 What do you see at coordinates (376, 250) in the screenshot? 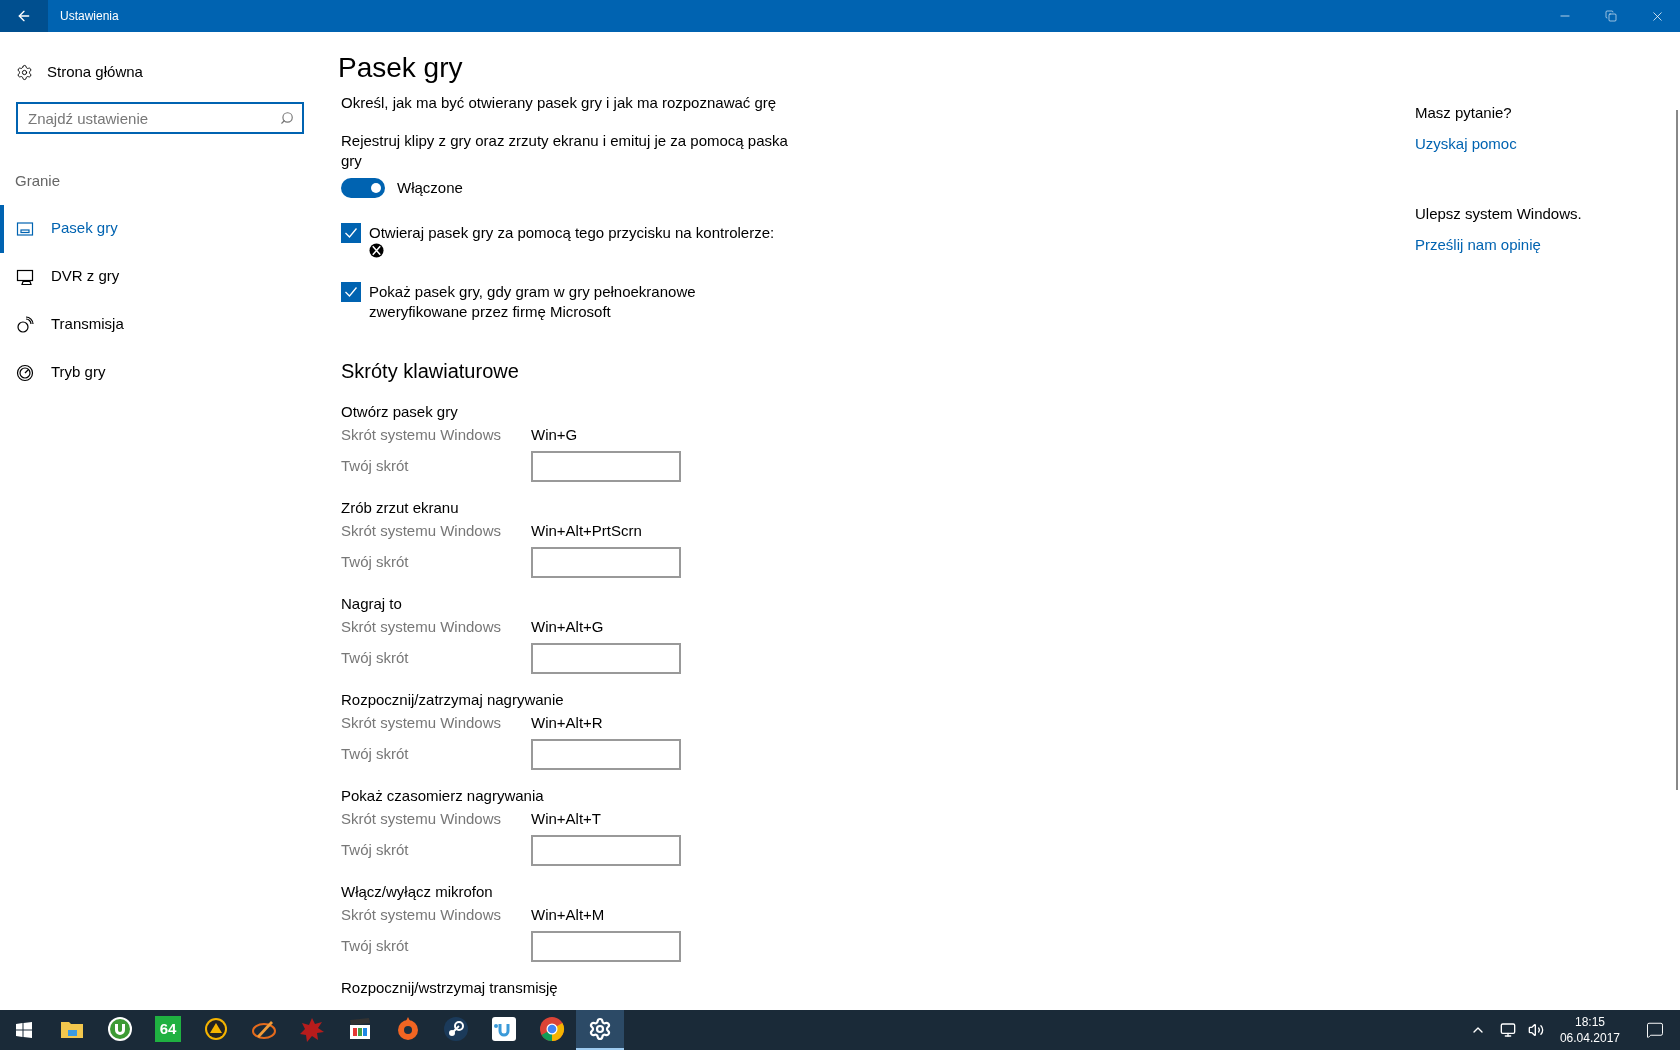
I see `controller-button-icon` at bounding box center [376, 250].